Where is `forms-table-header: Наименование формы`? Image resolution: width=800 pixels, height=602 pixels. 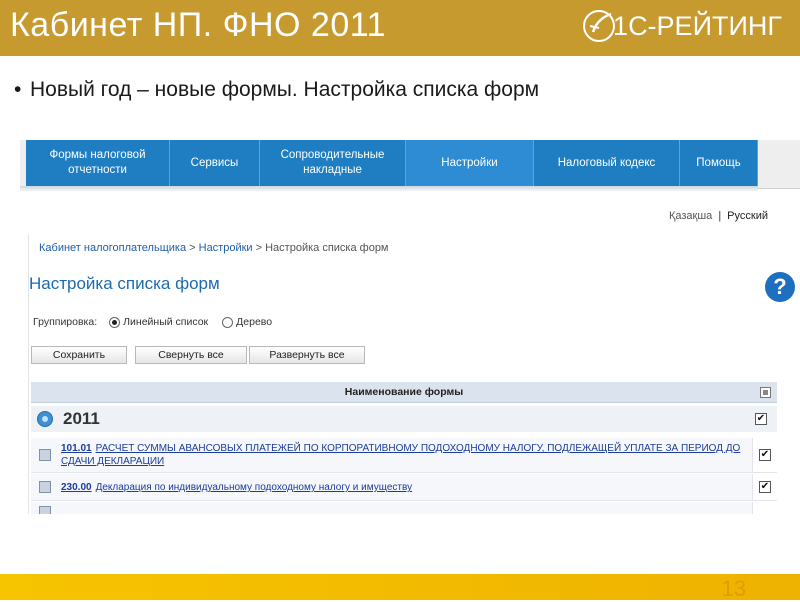 forms-table-header: Наименование формы is located at coordinates (404, 392).